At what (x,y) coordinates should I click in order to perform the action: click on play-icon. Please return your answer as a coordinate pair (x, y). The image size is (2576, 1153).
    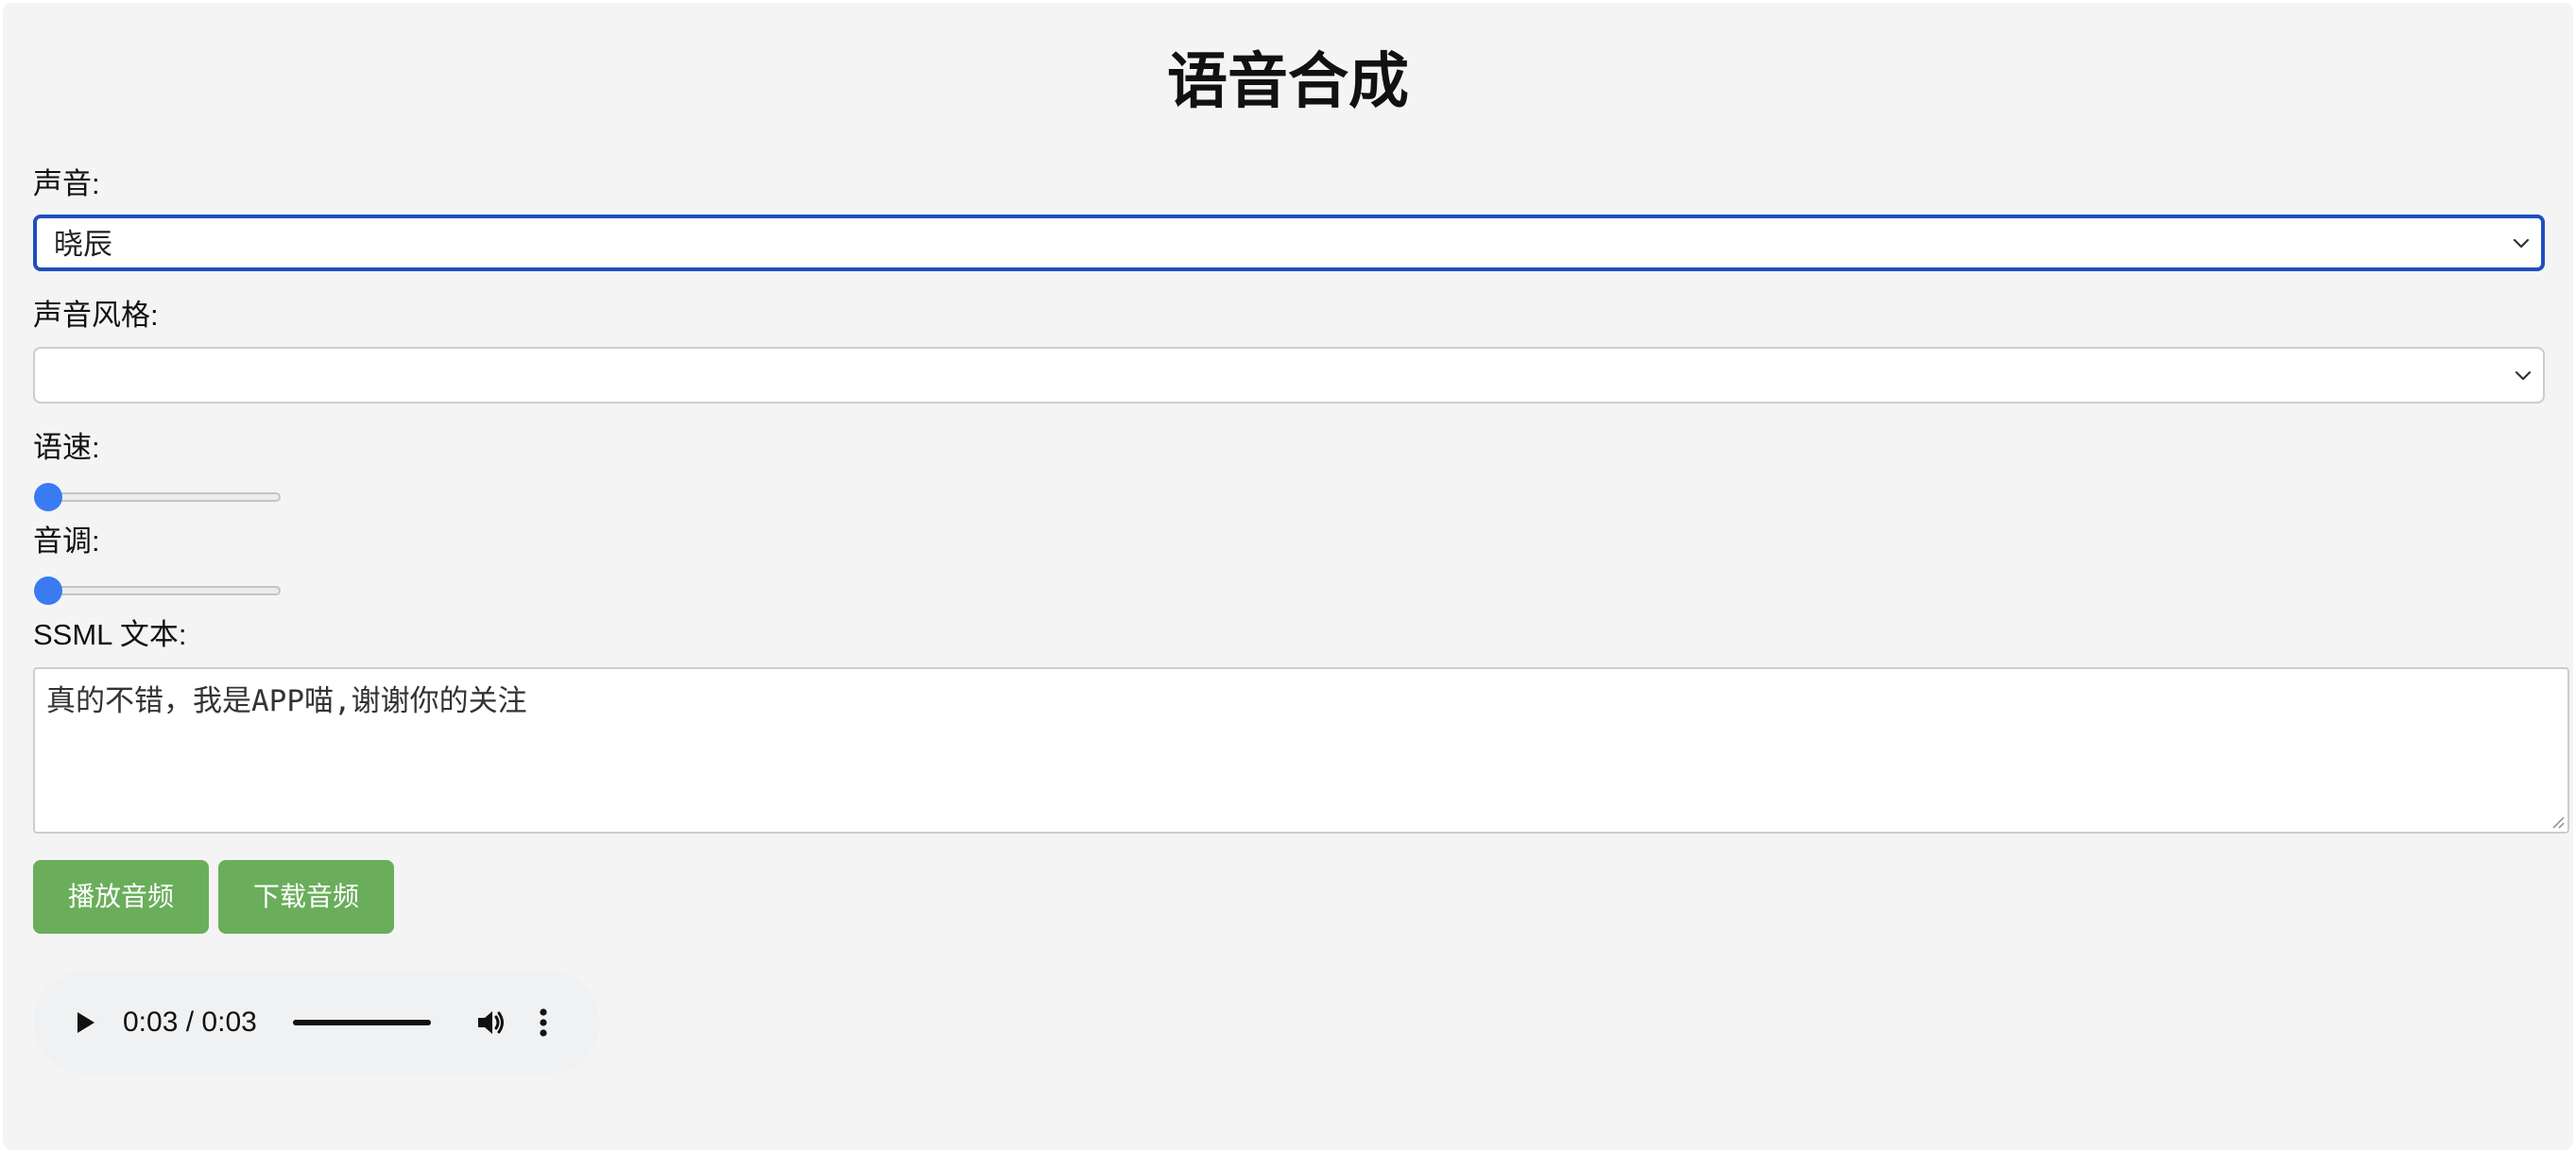
    Looking at the image, I should click on (85, 1022).